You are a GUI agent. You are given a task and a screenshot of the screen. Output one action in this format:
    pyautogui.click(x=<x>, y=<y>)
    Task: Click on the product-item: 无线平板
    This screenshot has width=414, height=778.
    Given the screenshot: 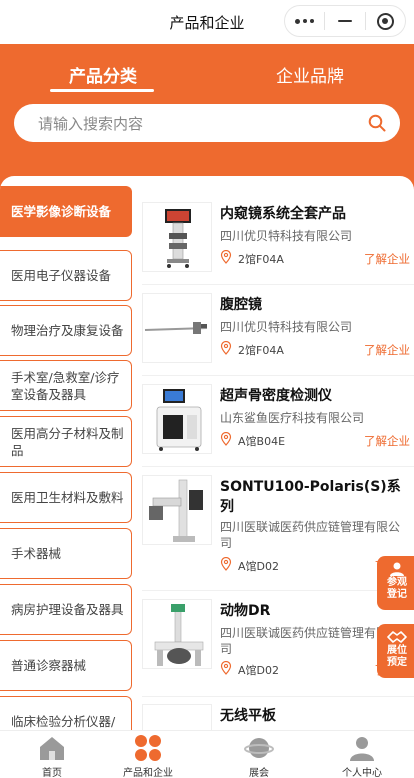 What is the action you would take?
    pyautogui.click(x=278, y=717)
    